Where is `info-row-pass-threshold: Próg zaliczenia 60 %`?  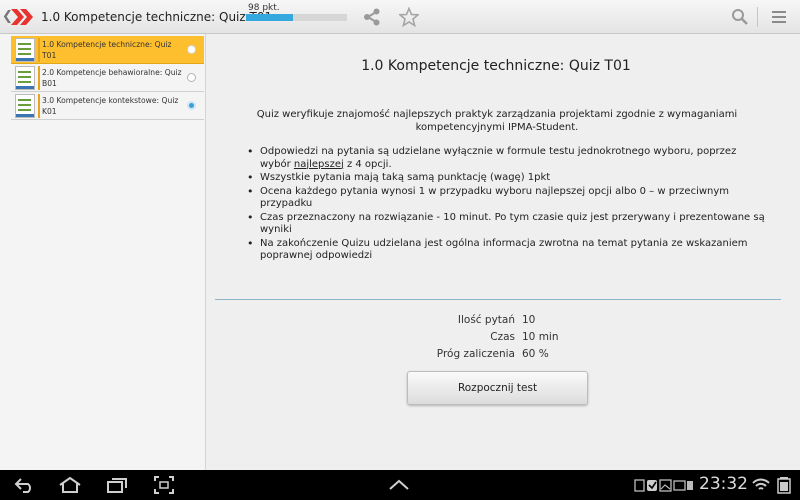
info-row-pass-threshold: Próg zaliczenia 60 % is located at coordinates (496, 355).